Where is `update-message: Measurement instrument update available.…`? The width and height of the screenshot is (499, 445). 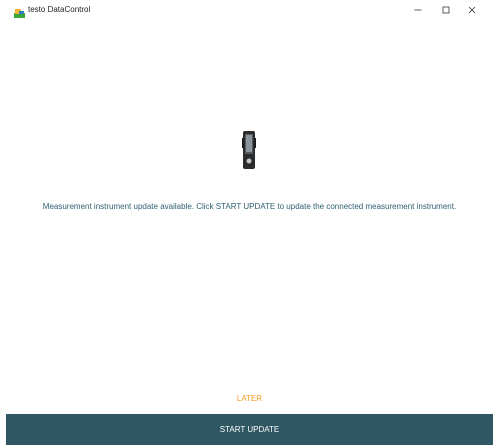 update-message: Measurement instrument update available.… is located at coordinates (249, 206).